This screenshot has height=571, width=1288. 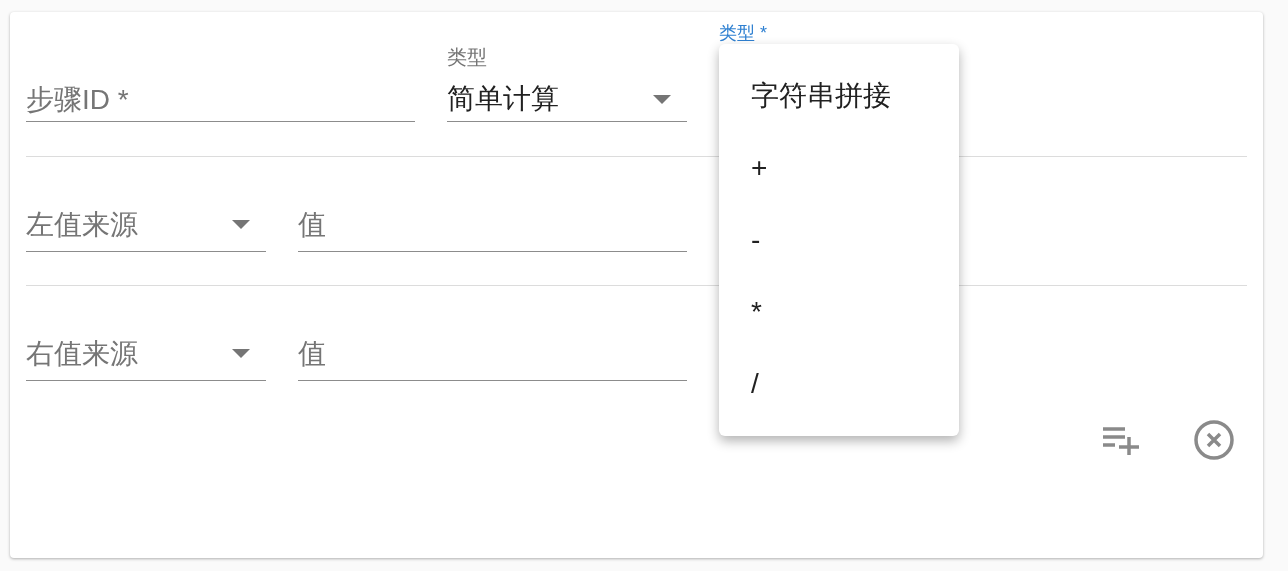 What do you see at coordinates (146, 354) in the screenshot?
I see `value-source-select: 右值来源` at bounding box center [146, 354].